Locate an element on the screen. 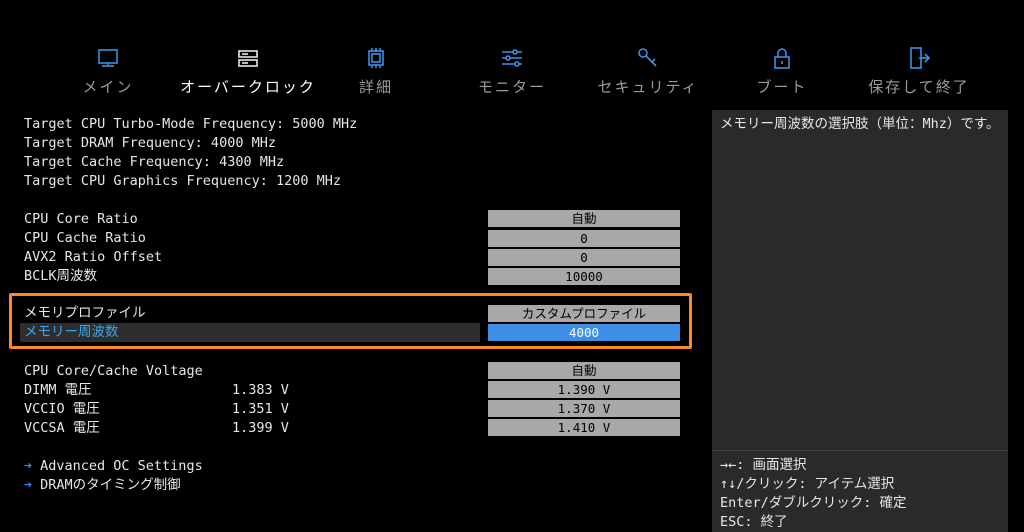  dimm-voltage-value: 1.390 V is located at coordinates (584, 389).